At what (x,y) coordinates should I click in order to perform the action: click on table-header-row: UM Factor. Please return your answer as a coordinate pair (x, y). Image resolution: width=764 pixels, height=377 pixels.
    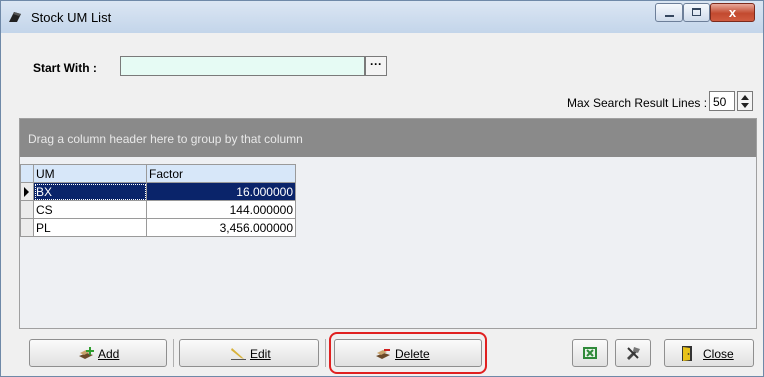
    Looking at the image, I should click on (158, 173).